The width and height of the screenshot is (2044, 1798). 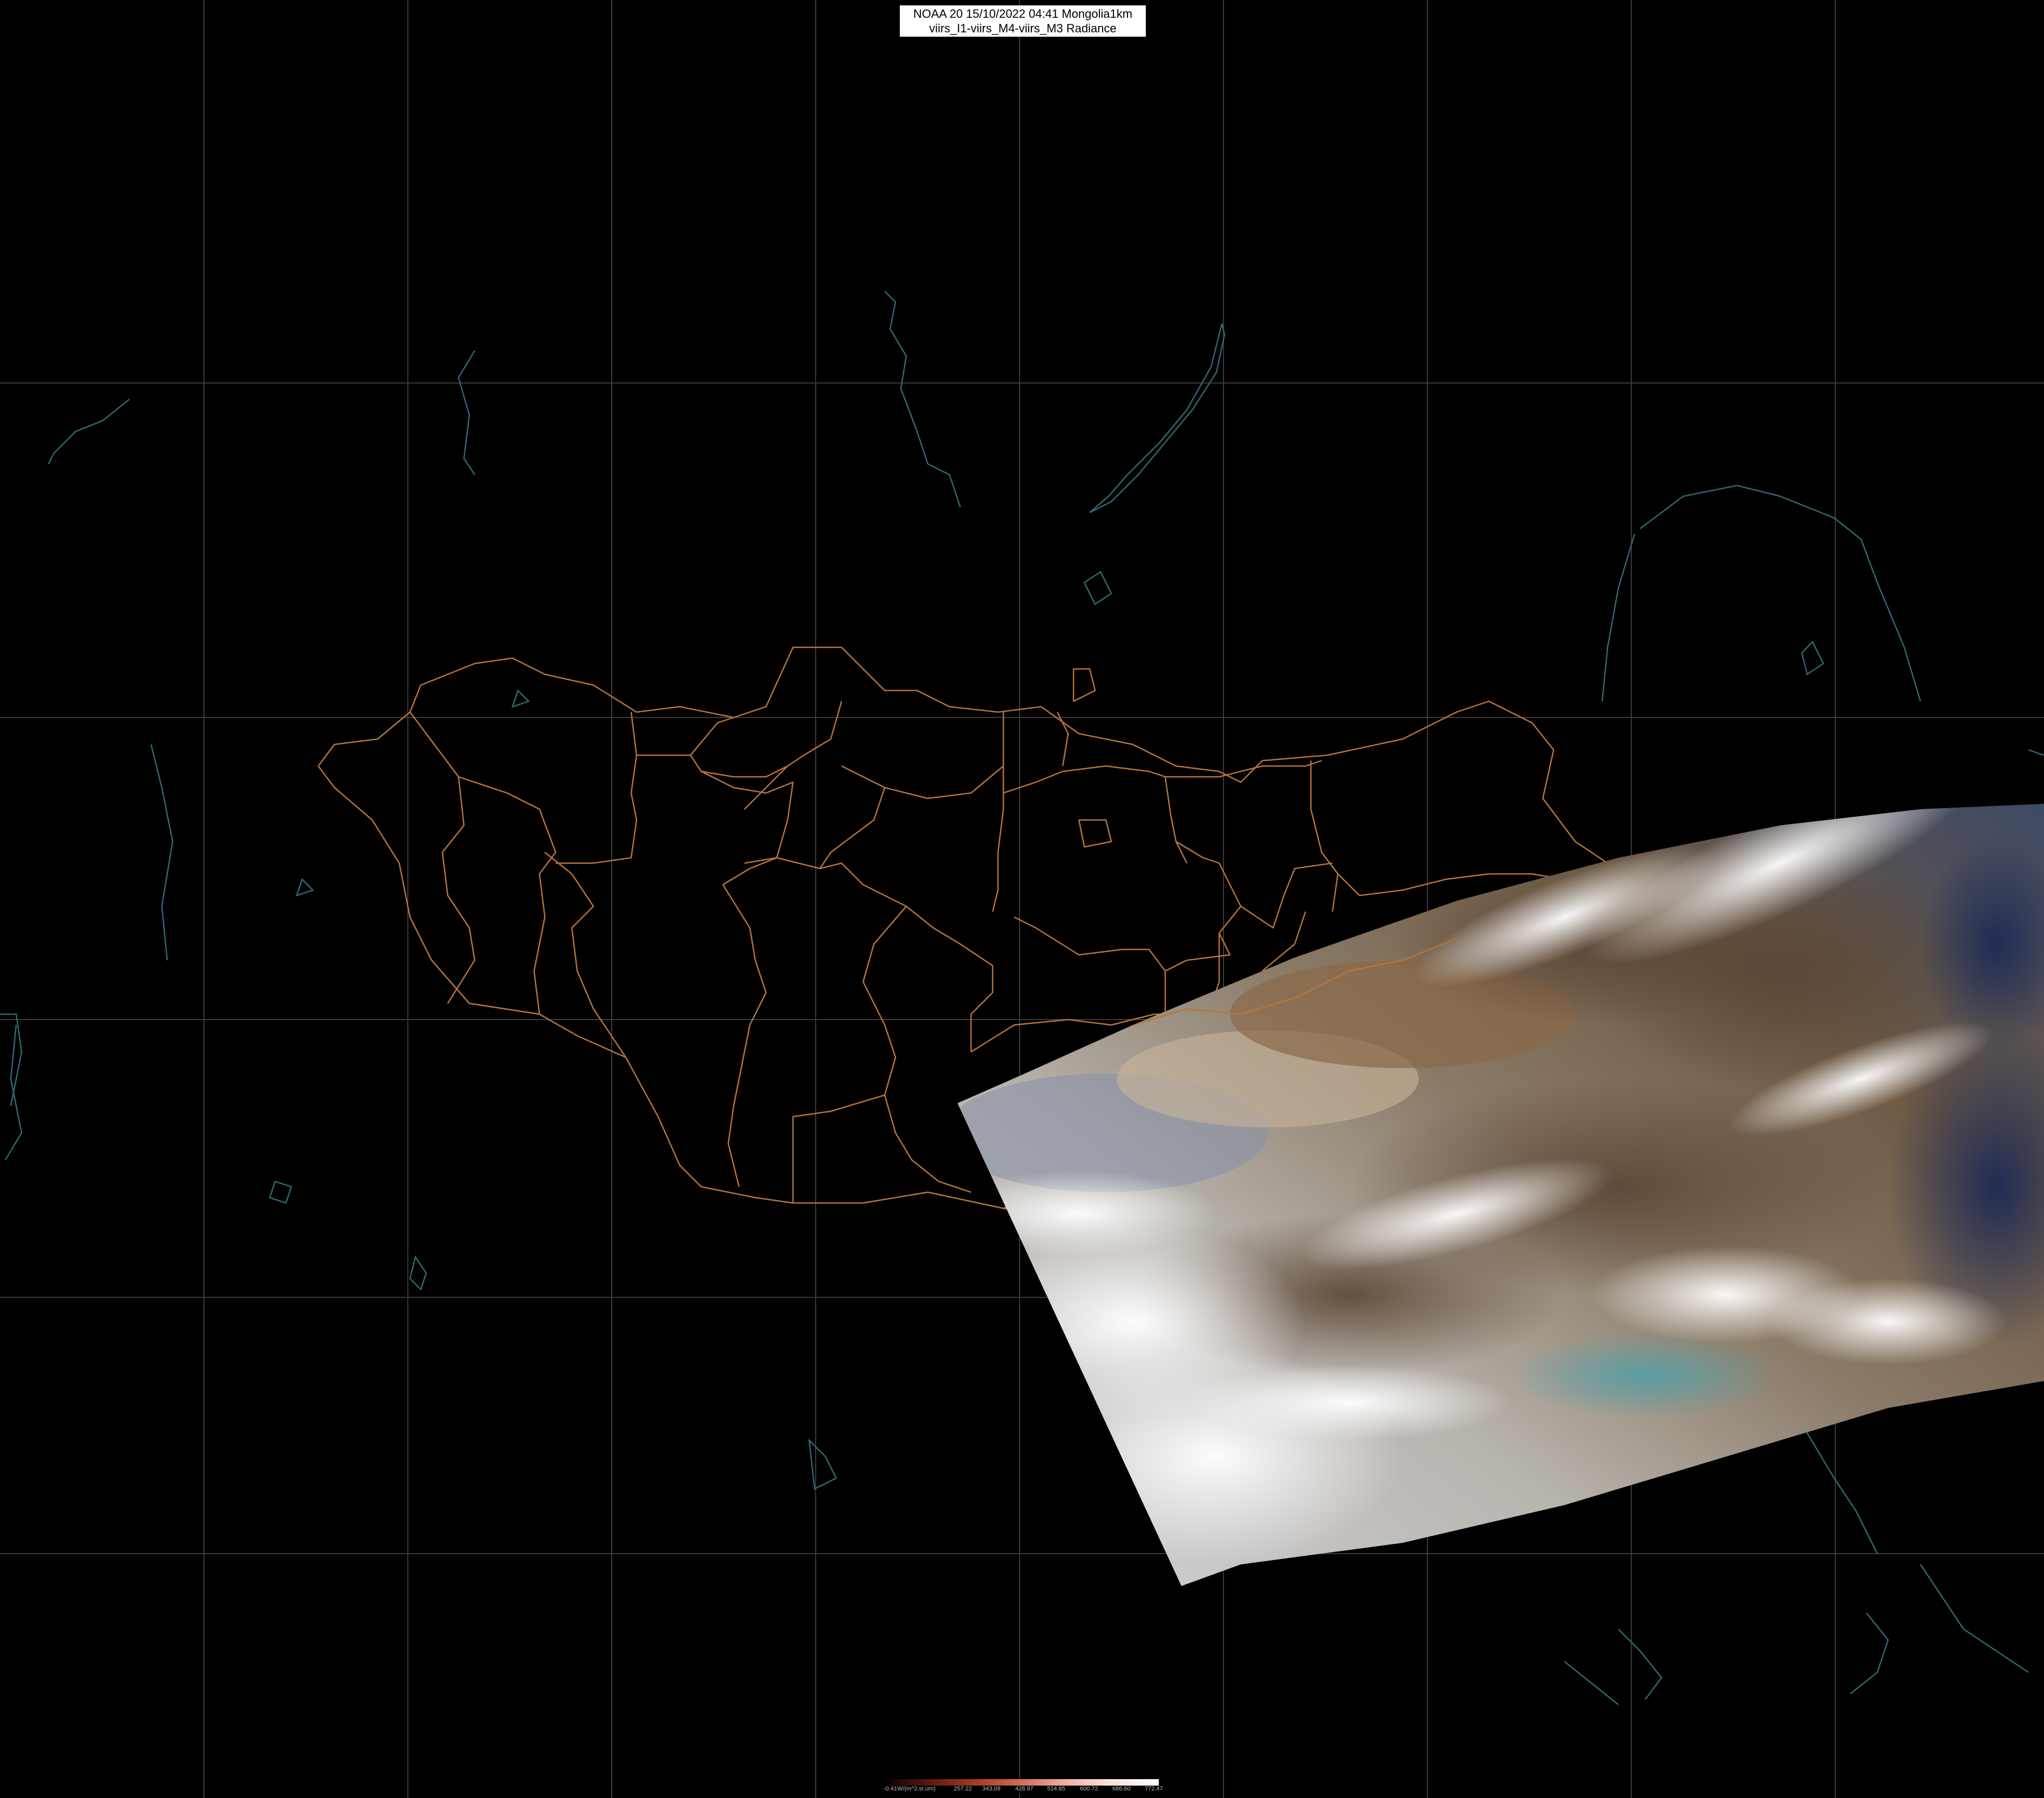 I want to click on legend-tick-4: 514.85, so click(x=1056, y=1789).